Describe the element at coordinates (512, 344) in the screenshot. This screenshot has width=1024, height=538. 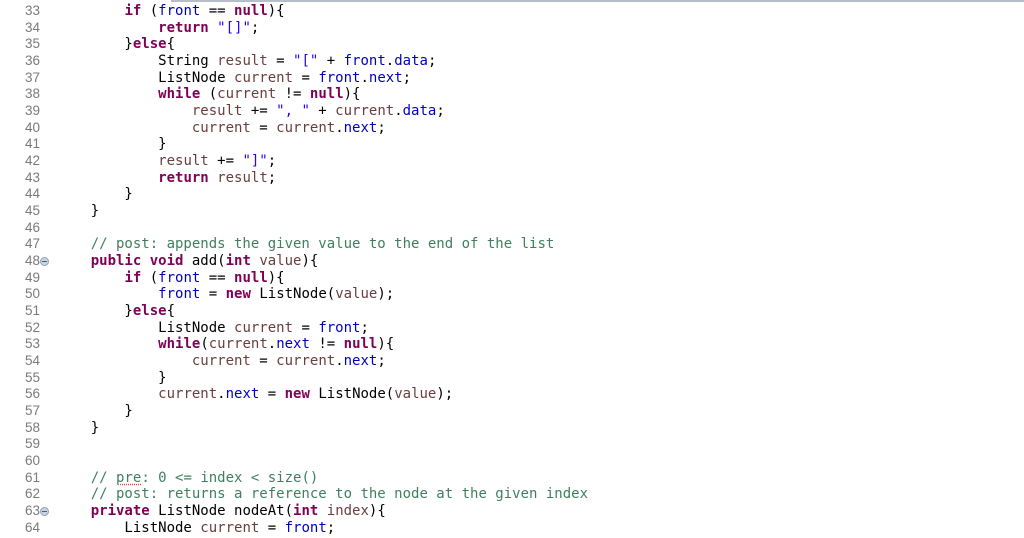
I see `code-line: 53 while(current.next != null){` at that location.